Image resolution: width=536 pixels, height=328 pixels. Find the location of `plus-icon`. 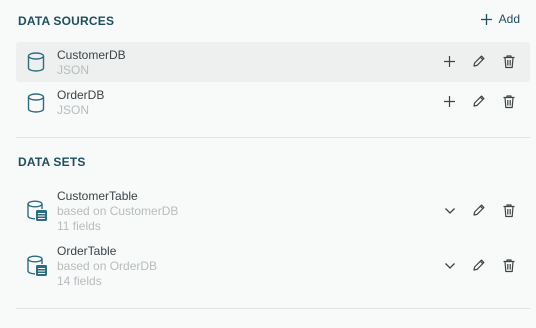

plus-icon is located at coordinates (486, 19).